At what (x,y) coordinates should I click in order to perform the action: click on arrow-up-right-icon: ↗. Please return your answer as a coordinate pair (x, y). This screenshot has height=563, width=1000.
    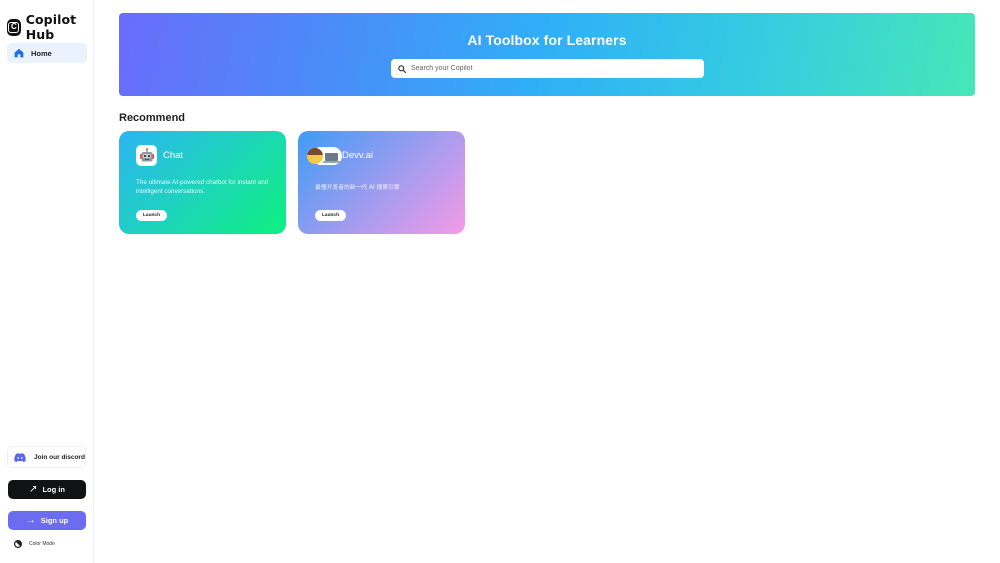
    Looking at the image, I should click on (33, 489).